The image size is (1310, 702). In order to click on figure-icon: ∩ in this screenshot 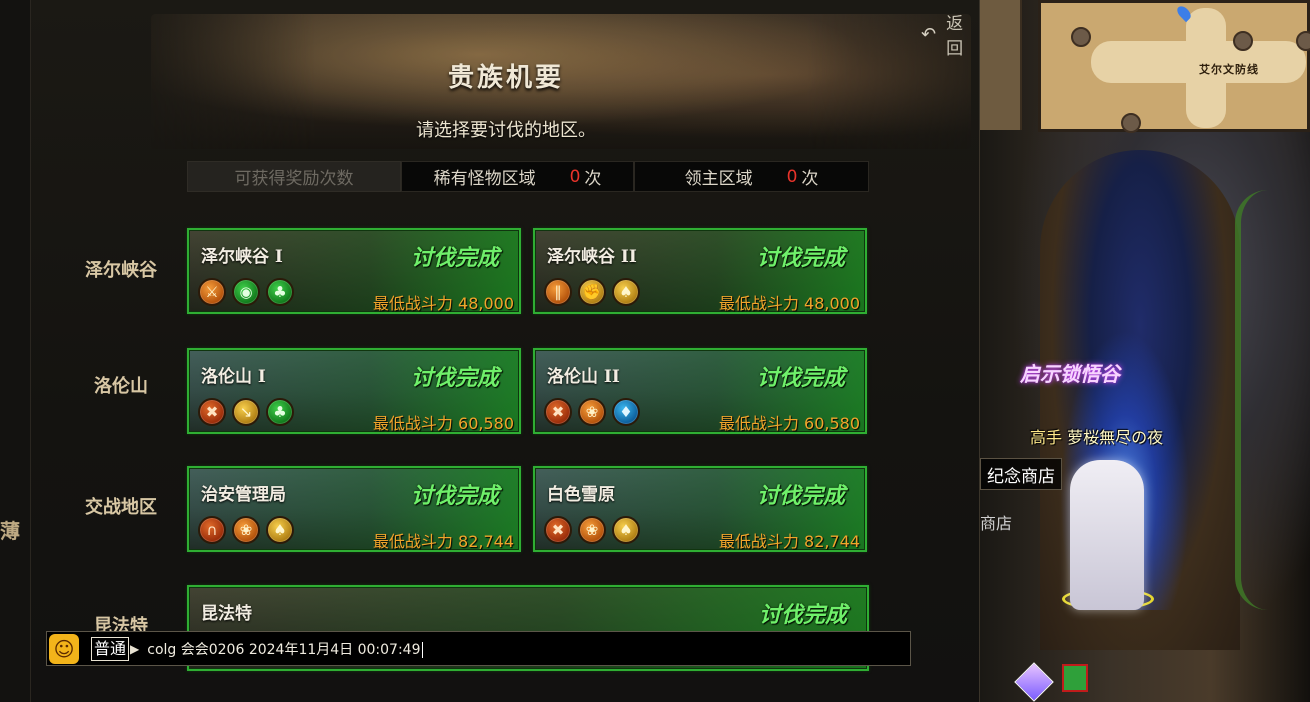, I will do `click(212, 530)`.